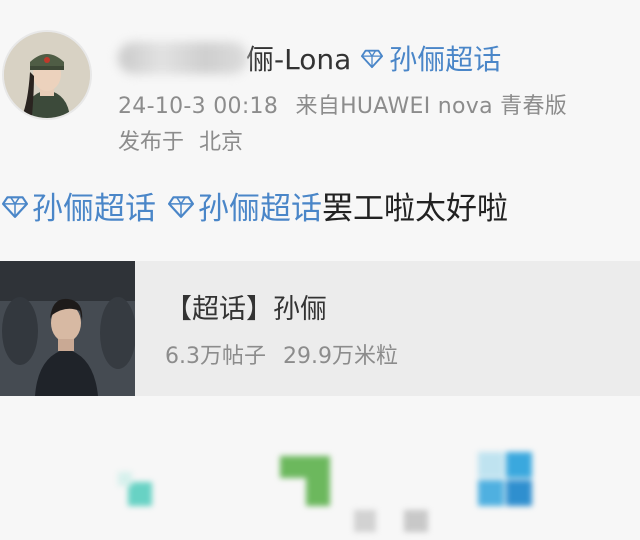 This screenshot has height=540, width=640. What do you see at coordinates (47, 75) in the screenshot?
I see `avatar` at bounding box center [47, 75].